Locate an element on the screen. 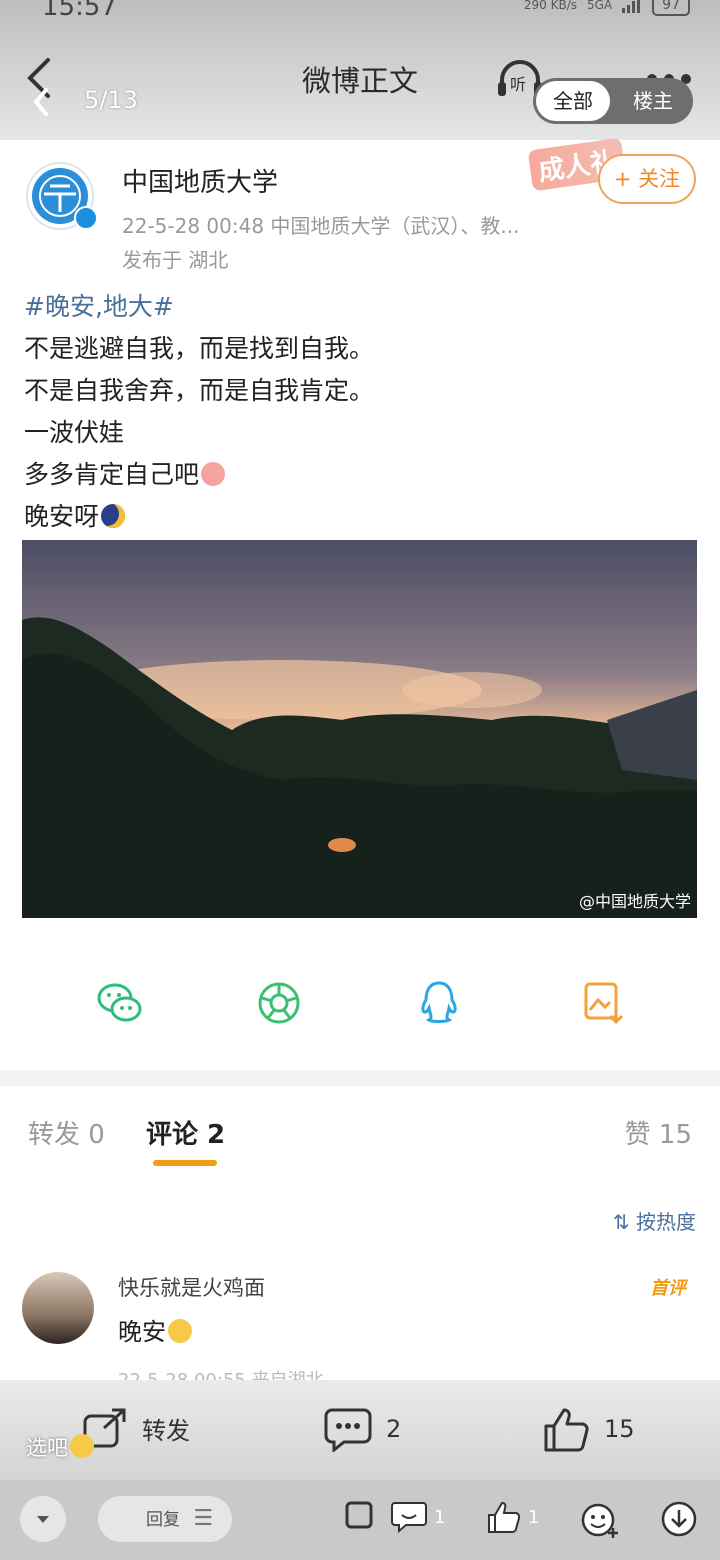 This screenshot has height=1560, width=720. comment-text-wrap: 晚安 is located at coordinates (155, 1329).